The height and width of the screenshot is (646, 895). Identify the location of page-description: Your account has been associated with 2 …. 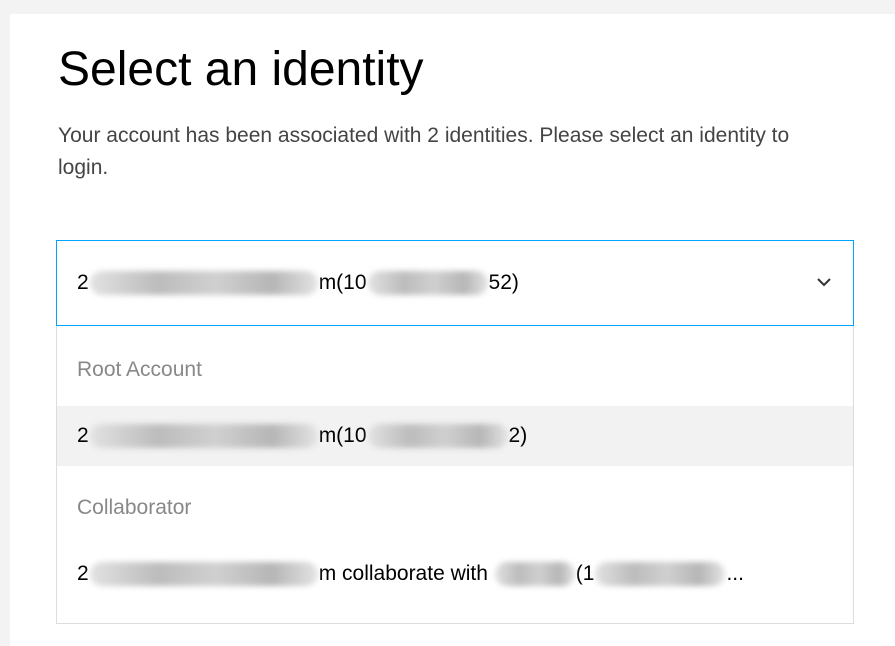
(424, 151).